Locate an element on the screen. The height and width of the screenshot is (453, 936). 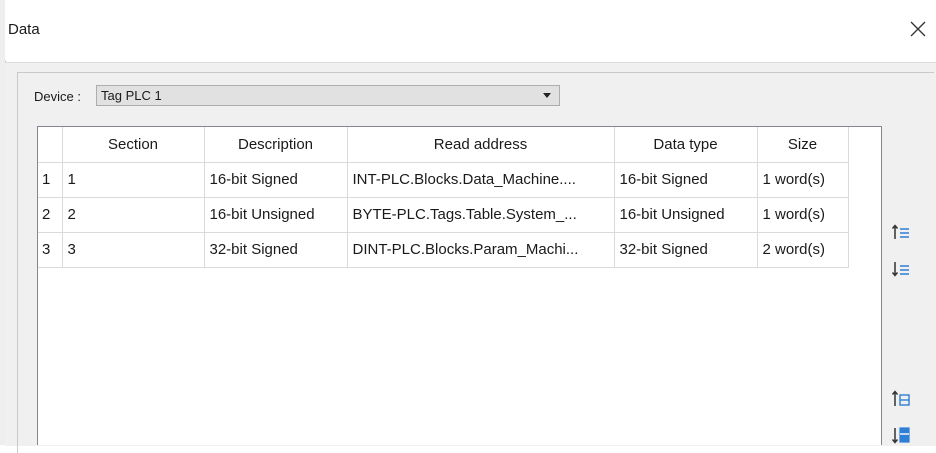
device-dropdown: Tag PLC 1 is located at coordinates (328, 95).